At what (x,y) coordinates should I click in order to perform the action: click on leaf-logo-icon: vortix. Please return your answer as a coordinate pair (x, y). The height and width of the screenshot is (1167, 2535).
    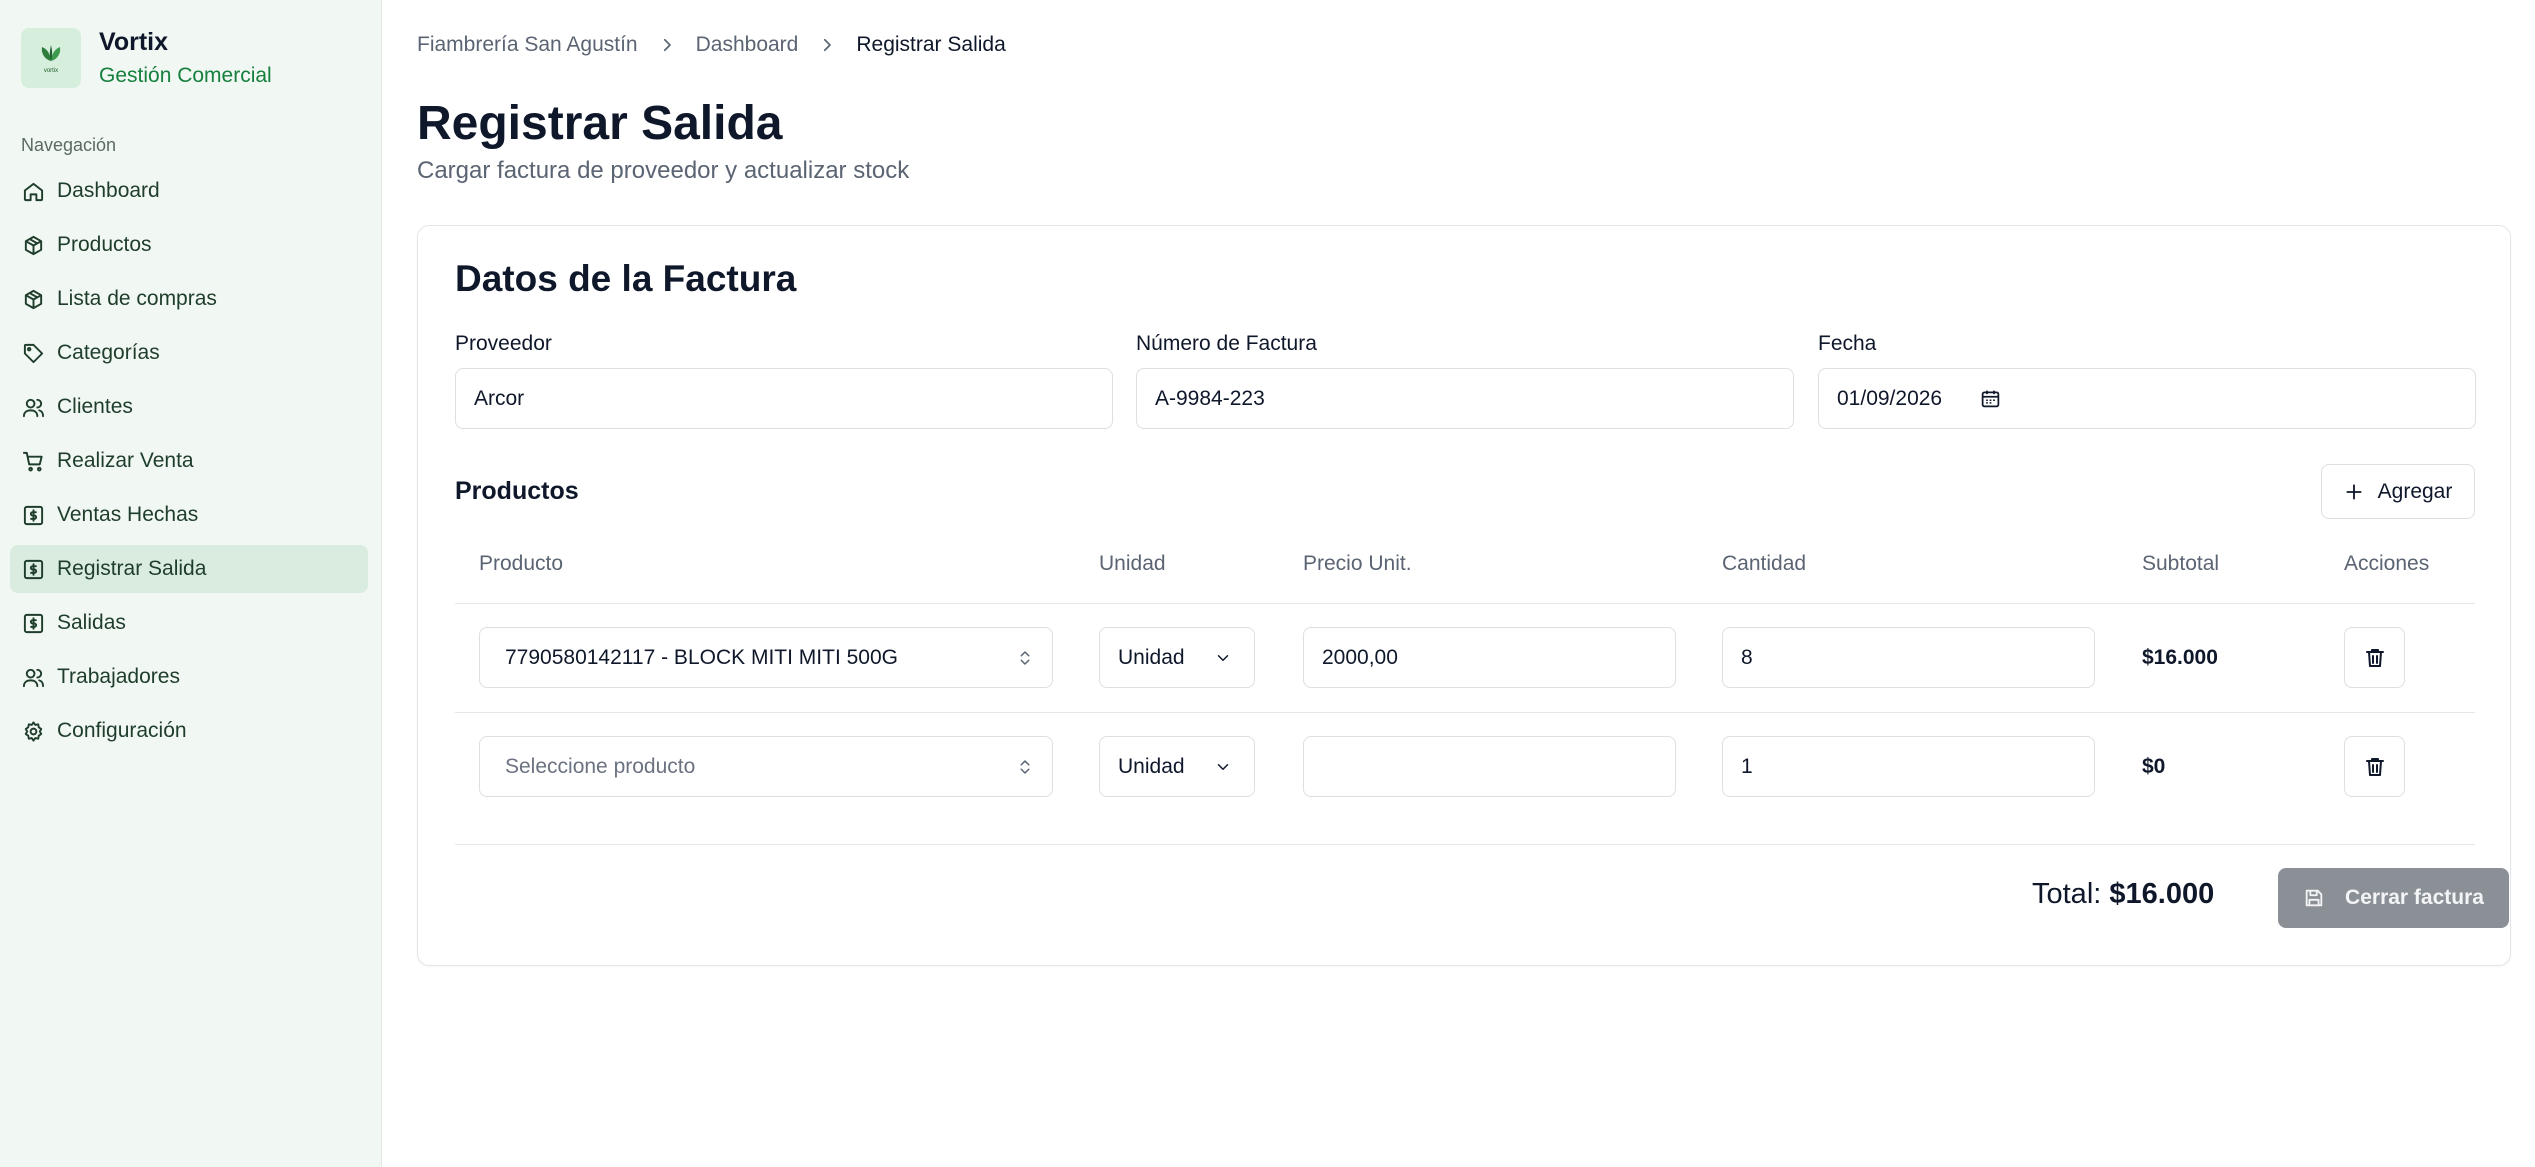
    Looking at the image, I should click on (51, 59).